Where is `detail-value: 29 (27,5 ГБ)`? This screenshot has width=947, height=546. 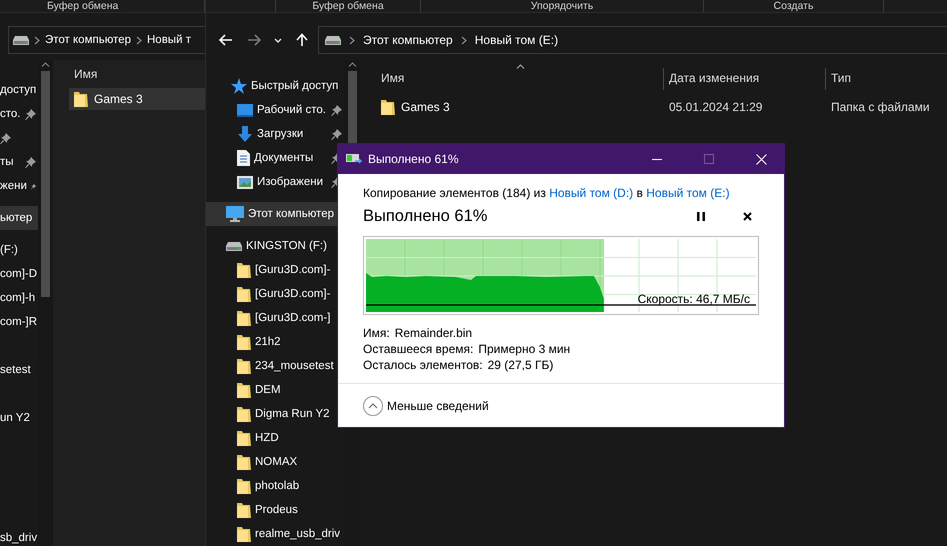 detail-value: 29 (27,5 ГБ) is located at coordinates (521, 365).